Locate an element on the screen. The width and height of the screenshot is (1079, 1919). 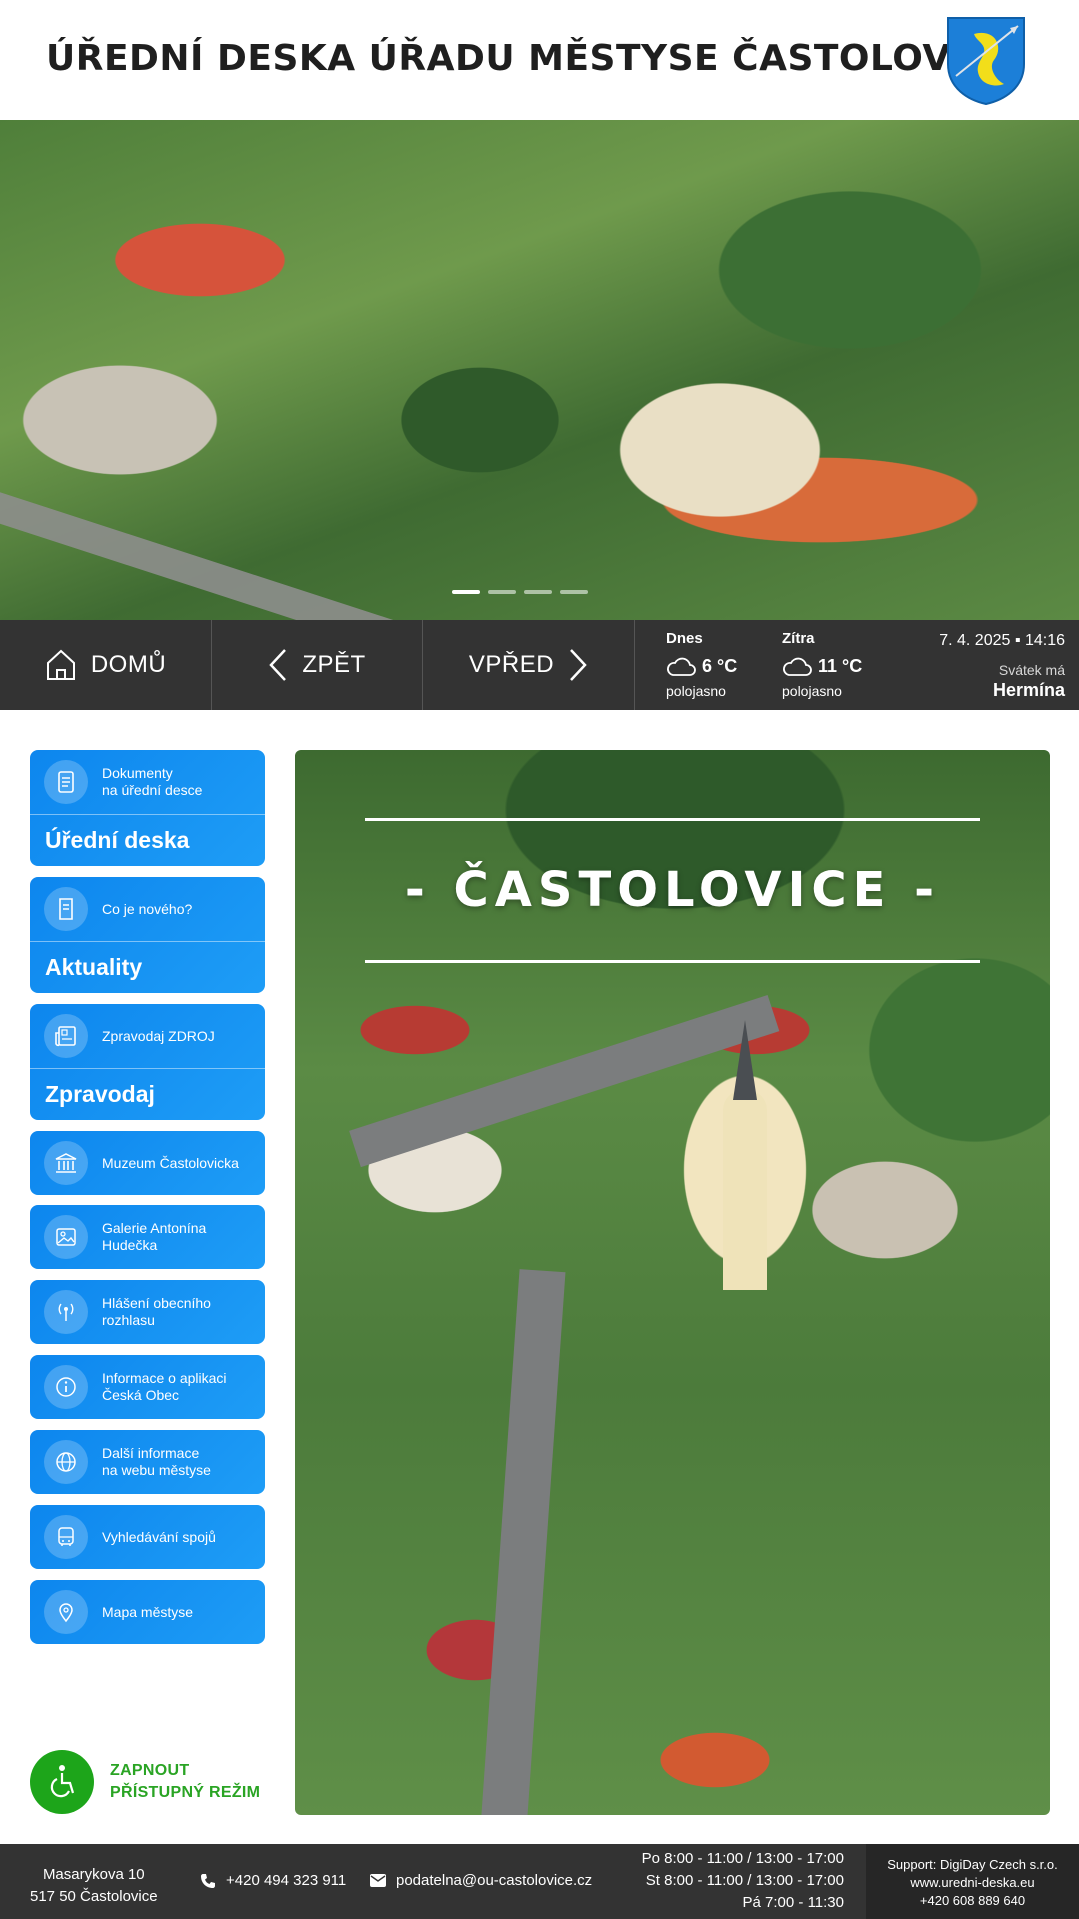
accessibility-label: PŘÍSTUPNÝ REŽIM is located at coordinates (185, 1792).